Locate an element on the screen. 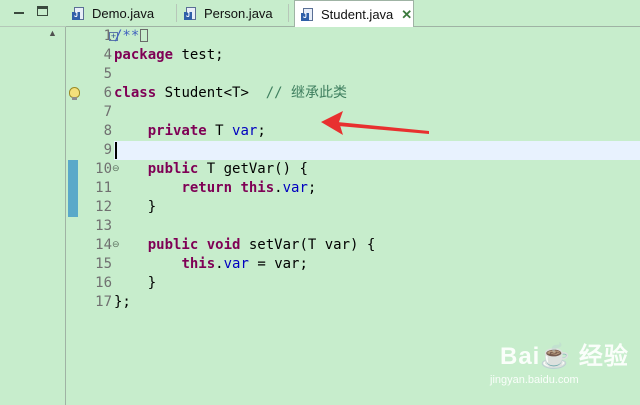 This screenshot has height=405, width=640. code-line-6: class Student<T> // 继承此类 is located at coordinates (231, 93).